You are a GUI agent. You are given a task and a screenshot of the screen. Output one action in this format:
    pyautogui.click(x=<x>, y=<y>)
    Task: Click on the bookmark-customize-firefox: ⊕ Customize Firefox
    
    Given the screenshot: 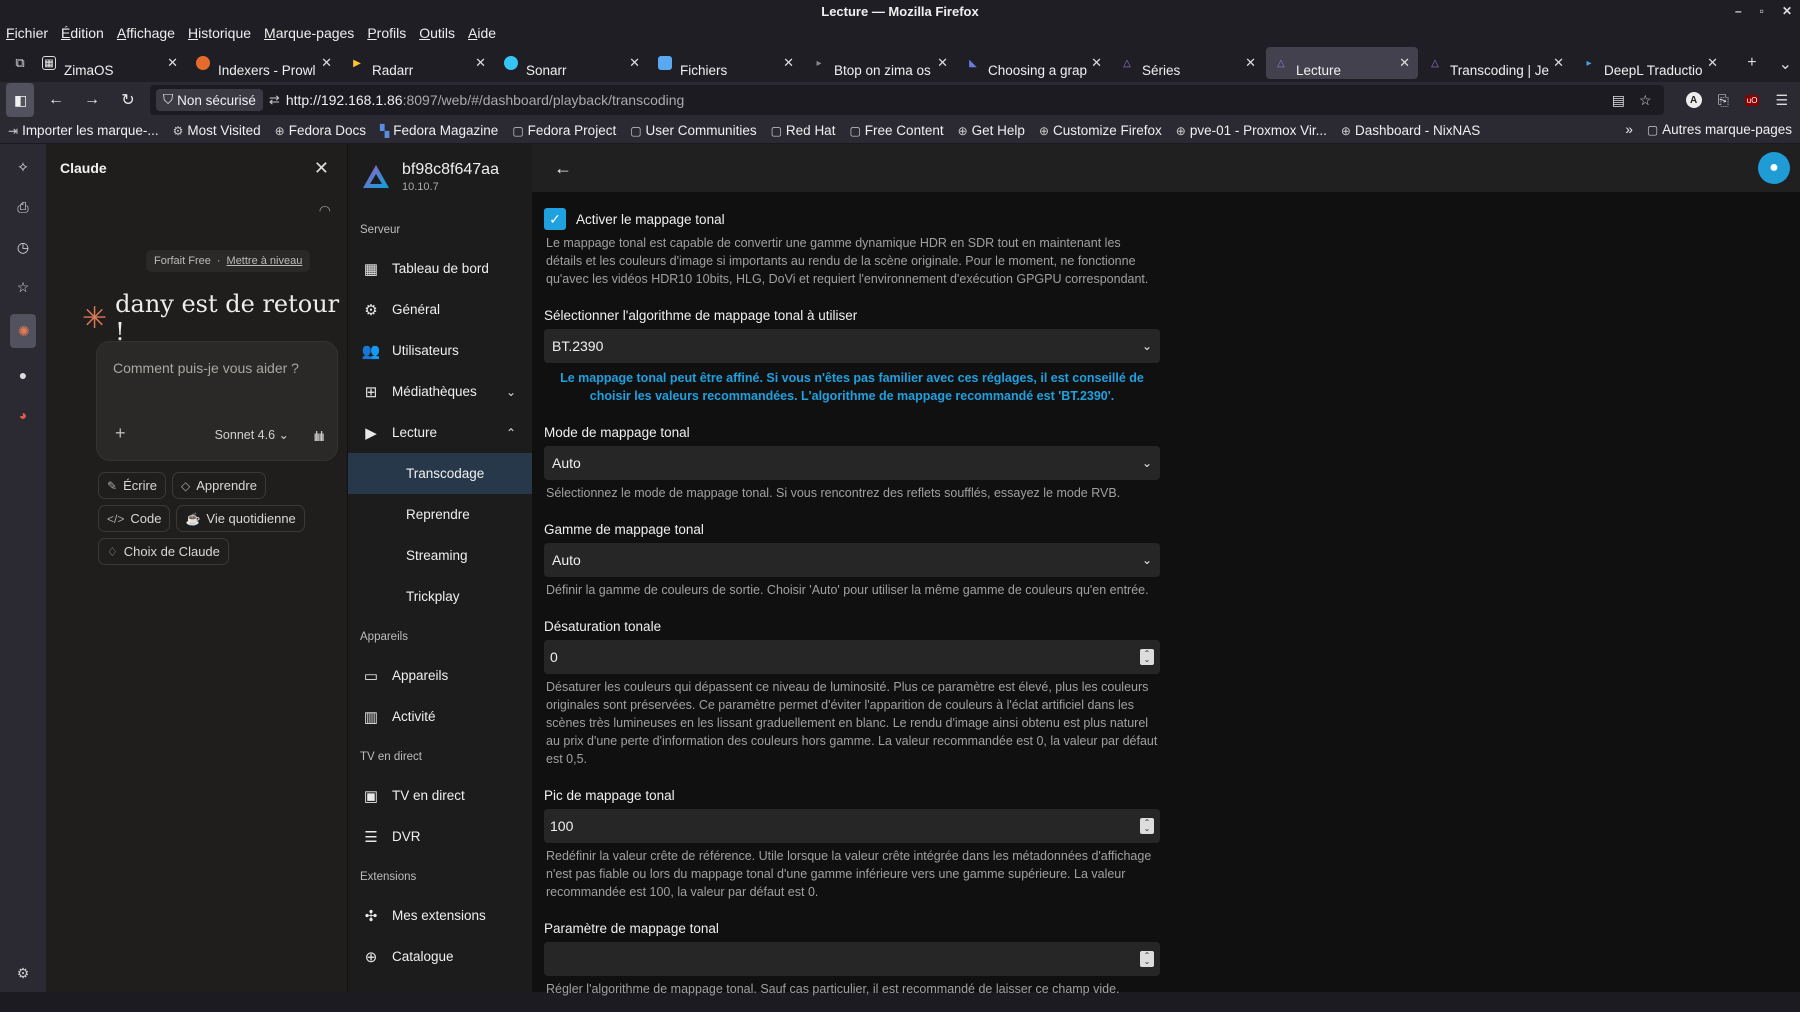 What is the action you would take?
    pyautogui.click(x=1100, y=130)
    